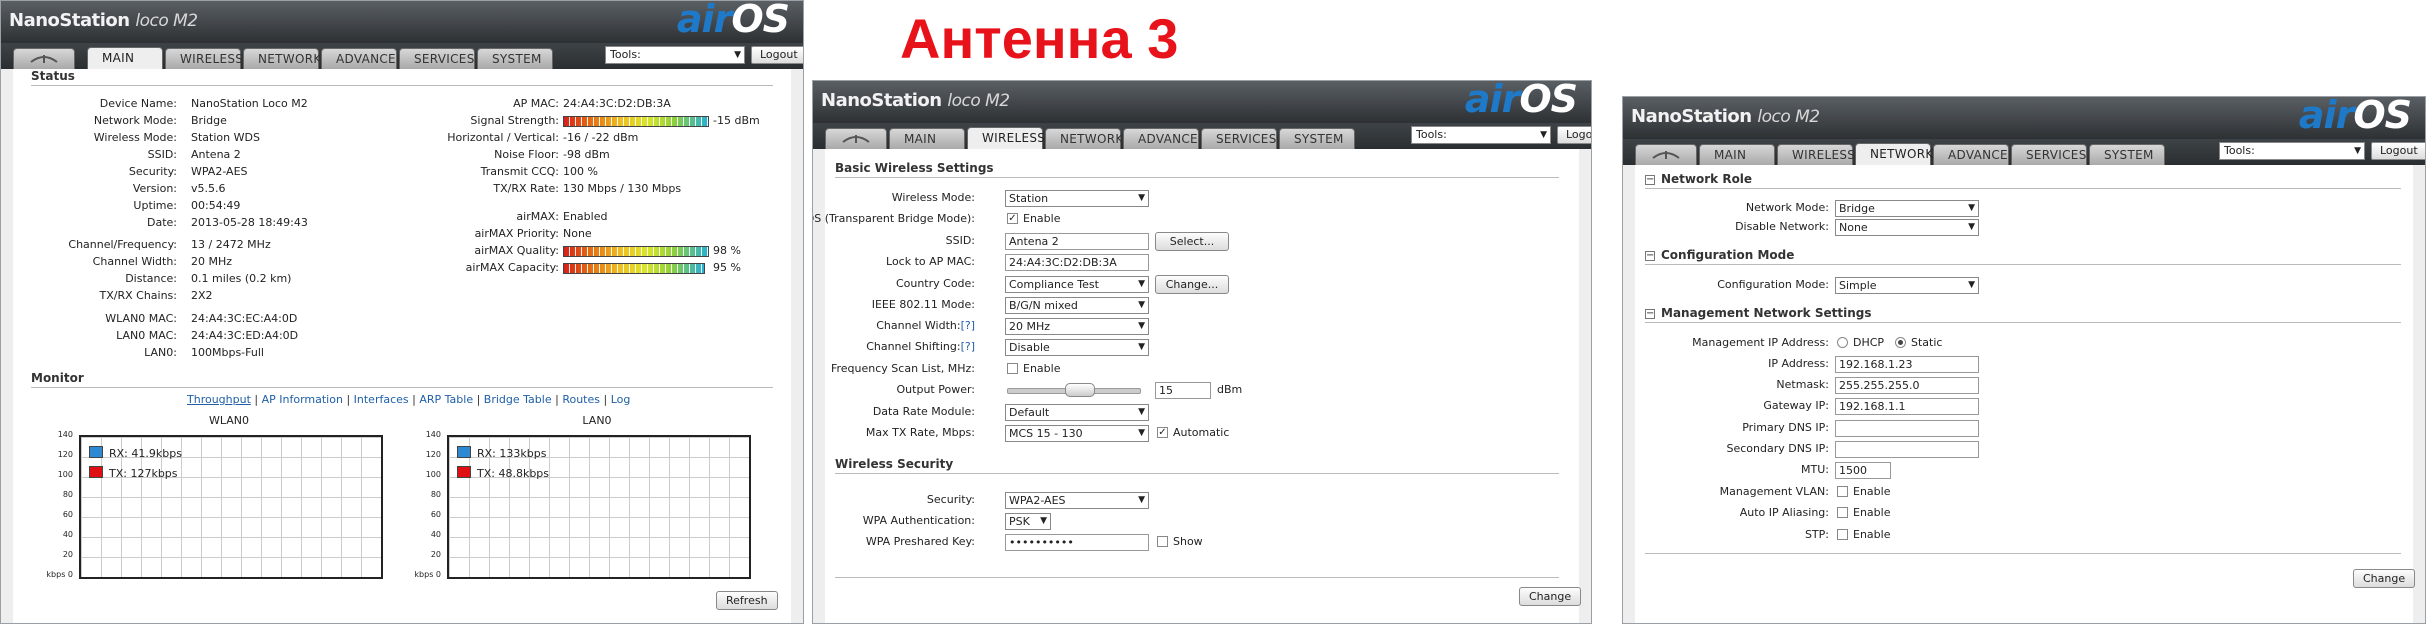 The width and height of the screenshot is (2426, 624). What do you see at coordinates (1077, 241) in the screenshot?
I see `ssid-input: Antena 2` at bounding box center [1077, 241].